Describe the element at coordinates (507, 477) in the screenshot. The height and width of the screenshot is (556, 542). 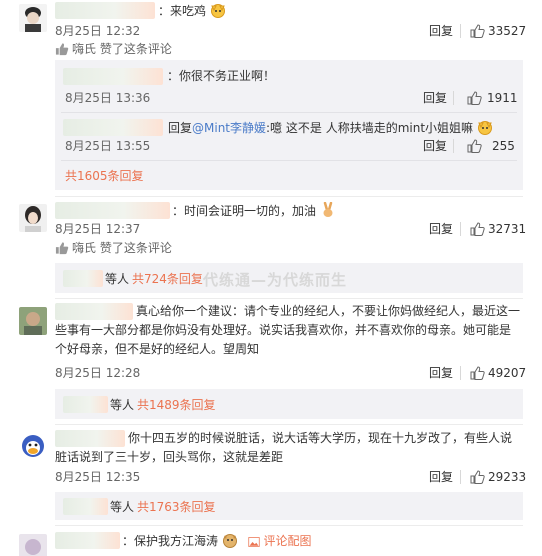
I see `like-count: 29233` at that location.